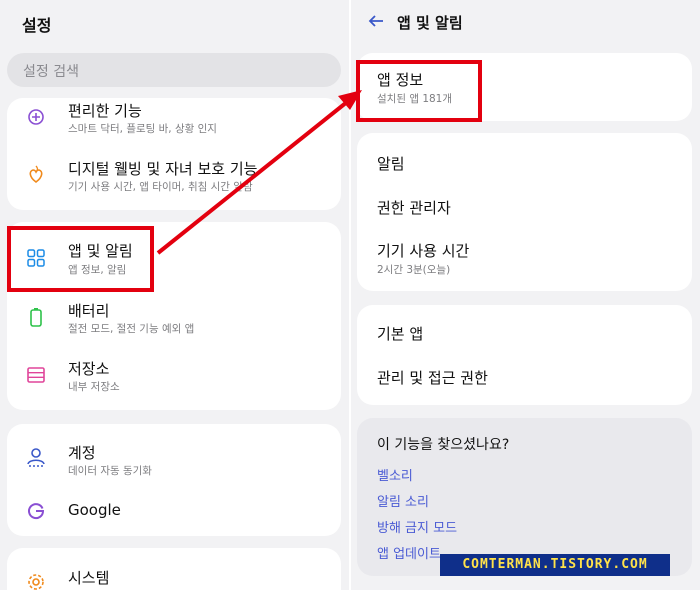 The width and height of the screenshot is (700, 590). What do you see at coordinates (409, 552) in the screenshot?
I see `suggestion-link-app-update: 앱 업데이트` at bounding box center [409, 552].